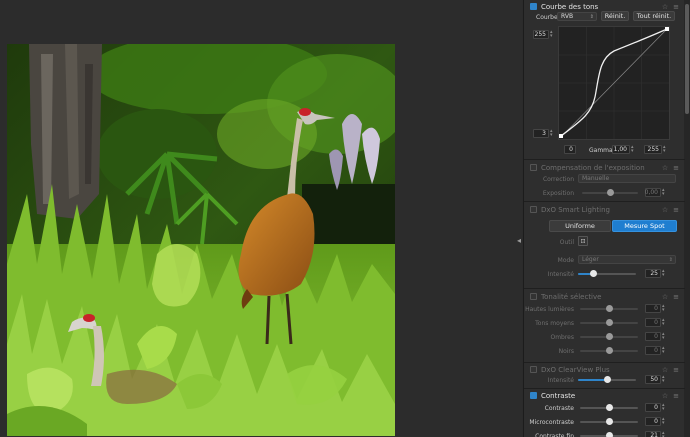  I want to click on uniform-button: Uniforme, so click(580, 226).